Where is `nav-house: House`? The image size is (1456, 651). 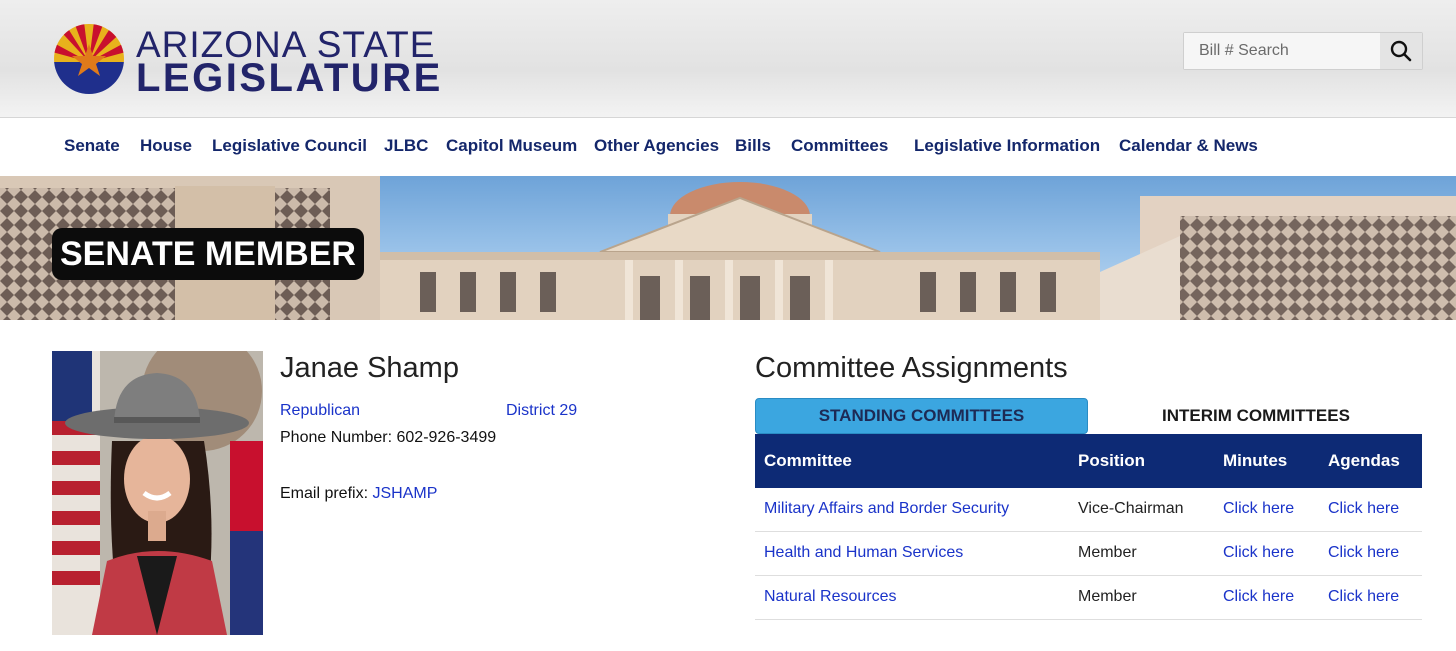 nav-house: House is located at coordinates (166, 146).